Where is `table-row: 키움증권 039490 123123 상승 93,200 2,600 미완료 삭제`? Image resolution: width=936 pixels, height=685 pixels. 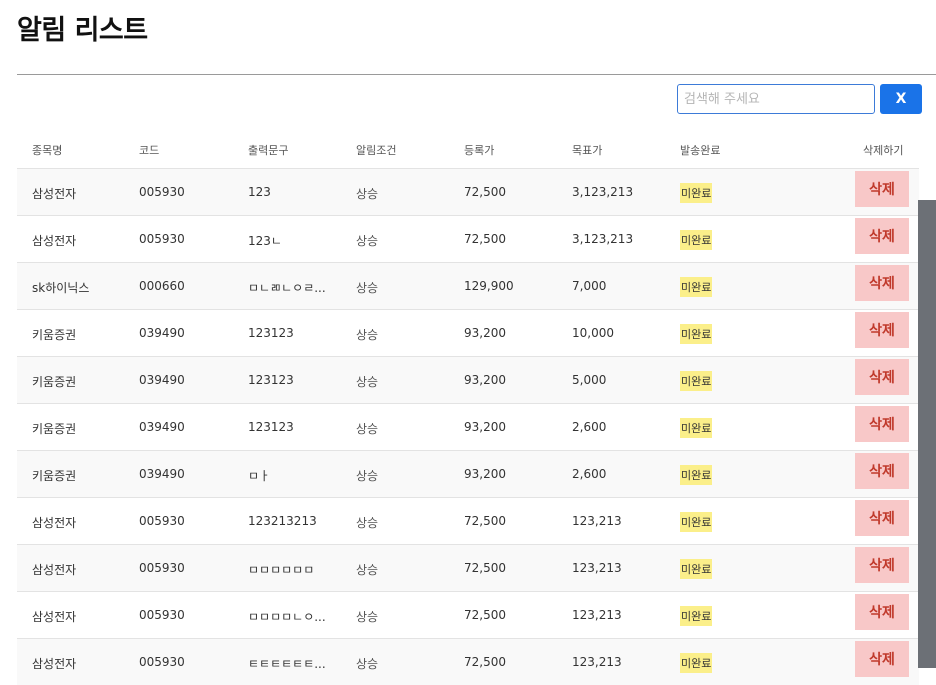
table-row: 키움증권 039490 123123 상승 93,200 2,600 미완료 삭제 is located at coordinates (468, 426).